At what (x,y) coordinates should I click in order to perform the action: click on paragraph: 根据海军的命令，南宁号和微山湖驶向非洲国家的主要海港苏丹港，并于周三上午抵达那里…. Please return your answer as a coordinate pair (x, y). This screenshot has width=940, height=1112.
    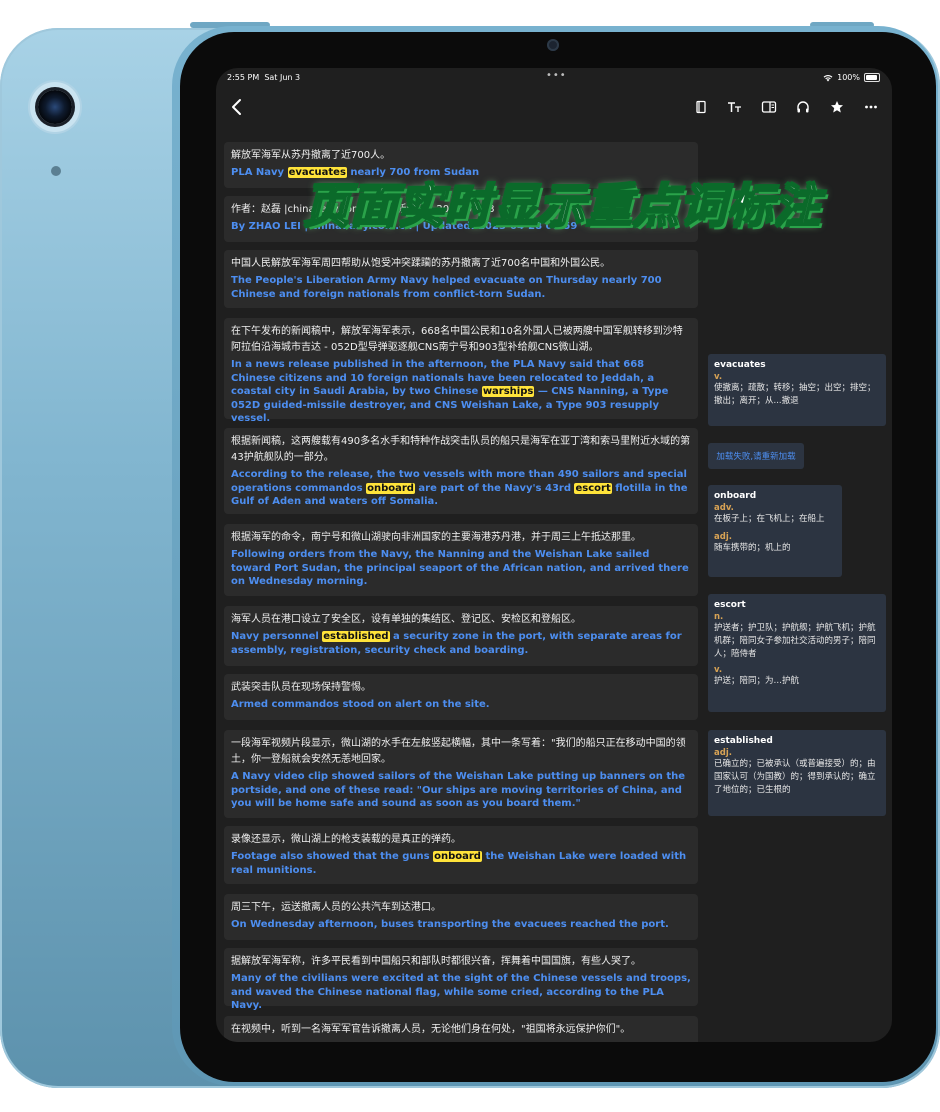
    Looking at the image, I should click on (461, 560).